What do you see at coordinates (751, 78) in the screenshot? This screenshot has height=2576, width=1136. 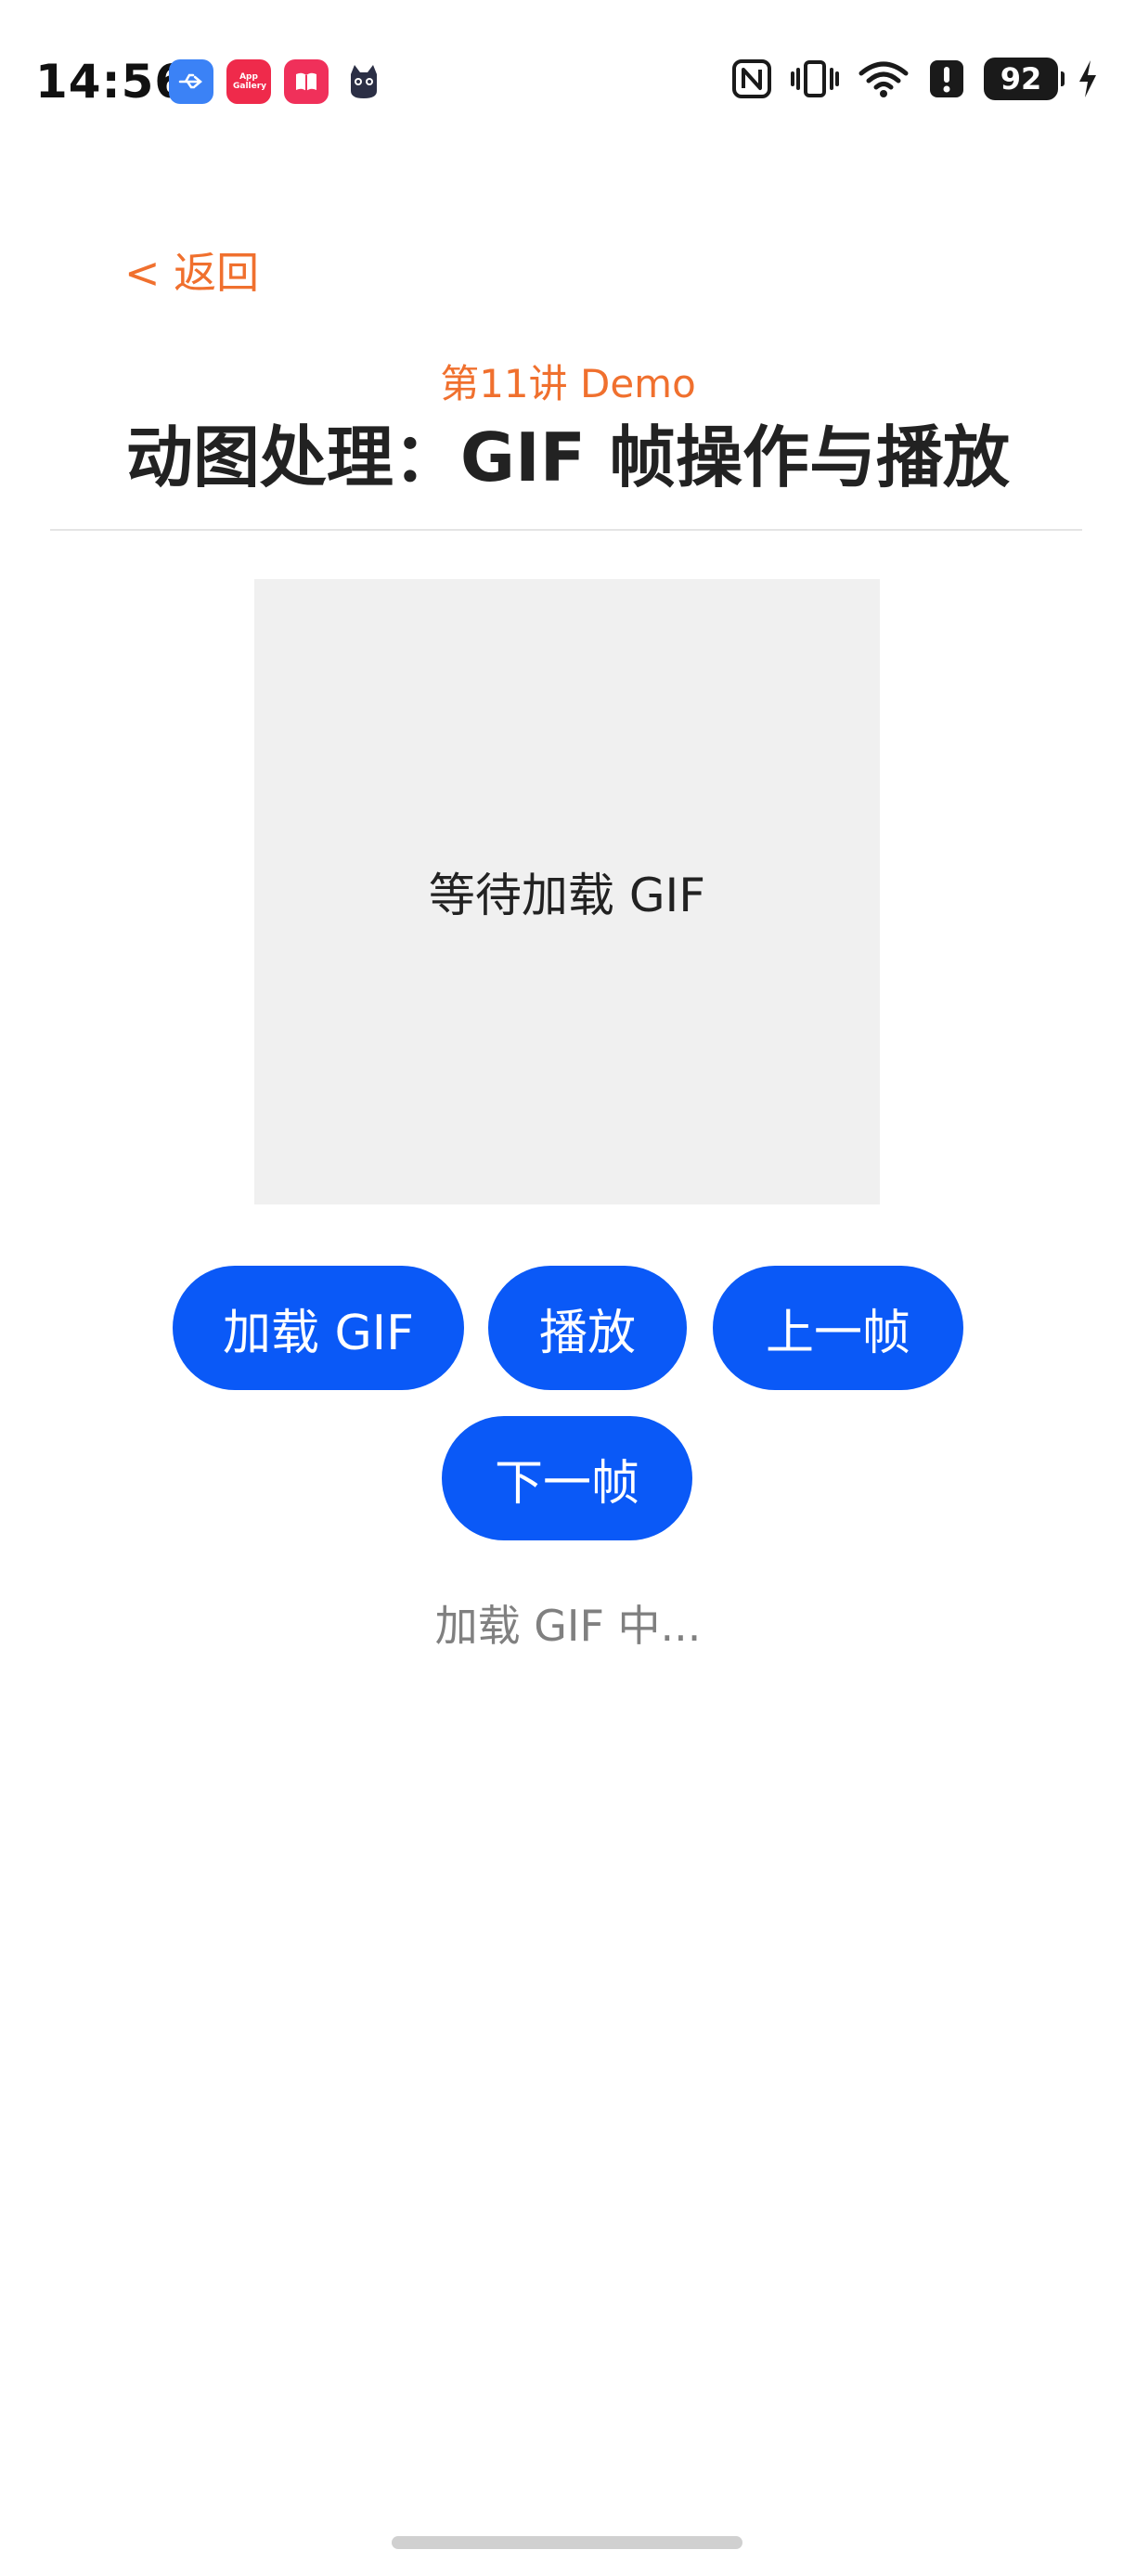 I see `nfc-icon` at bounding box center [751, 78].